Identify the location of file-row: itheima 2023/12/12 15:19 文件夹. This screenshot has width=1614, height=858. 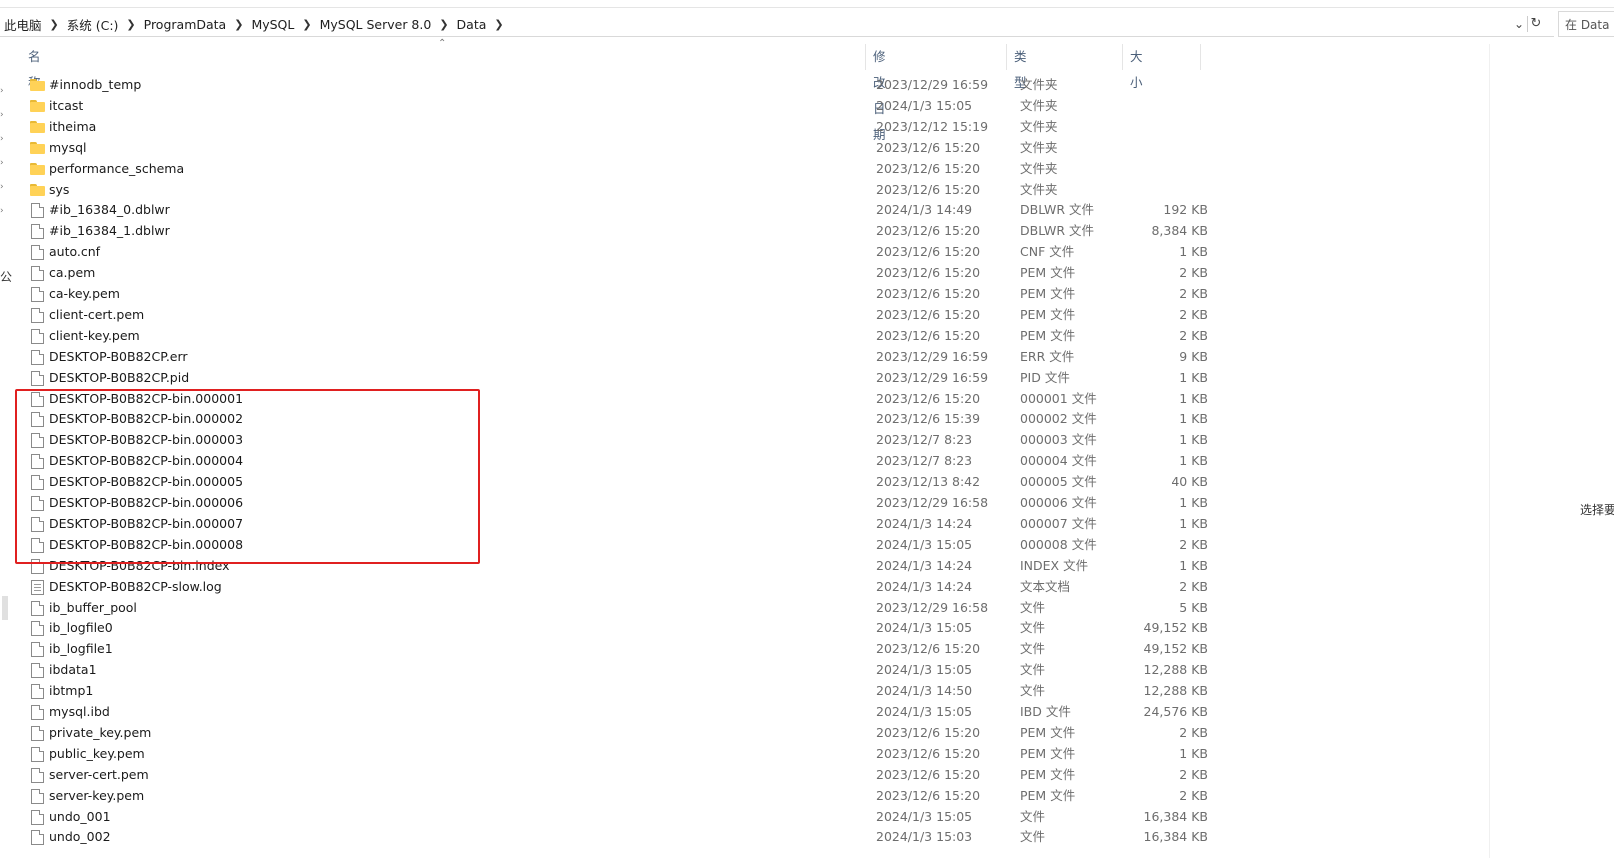
(615, 127).